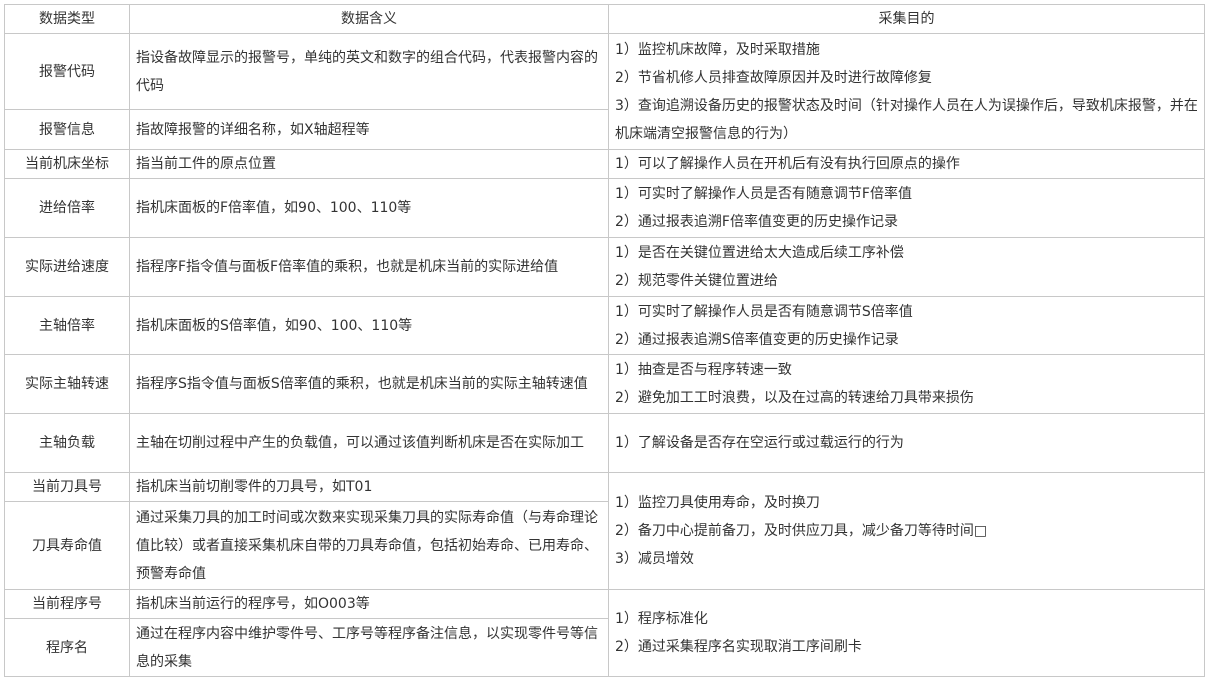  What do you see at coordinates (756, 222) in the screenshot?
I see `purpose-line: 2）通过报表追溯F倍率值变更的历史操作记录` at bounding box center [756, 222].